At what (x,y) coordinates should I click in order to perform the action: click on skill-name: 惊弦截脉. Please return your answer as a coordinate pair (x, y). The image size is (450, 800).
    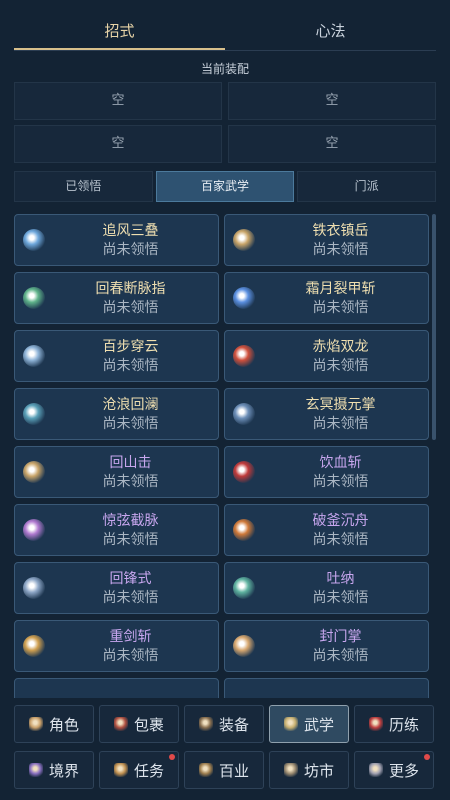
    Looking at the image, I should click on (130, 521).